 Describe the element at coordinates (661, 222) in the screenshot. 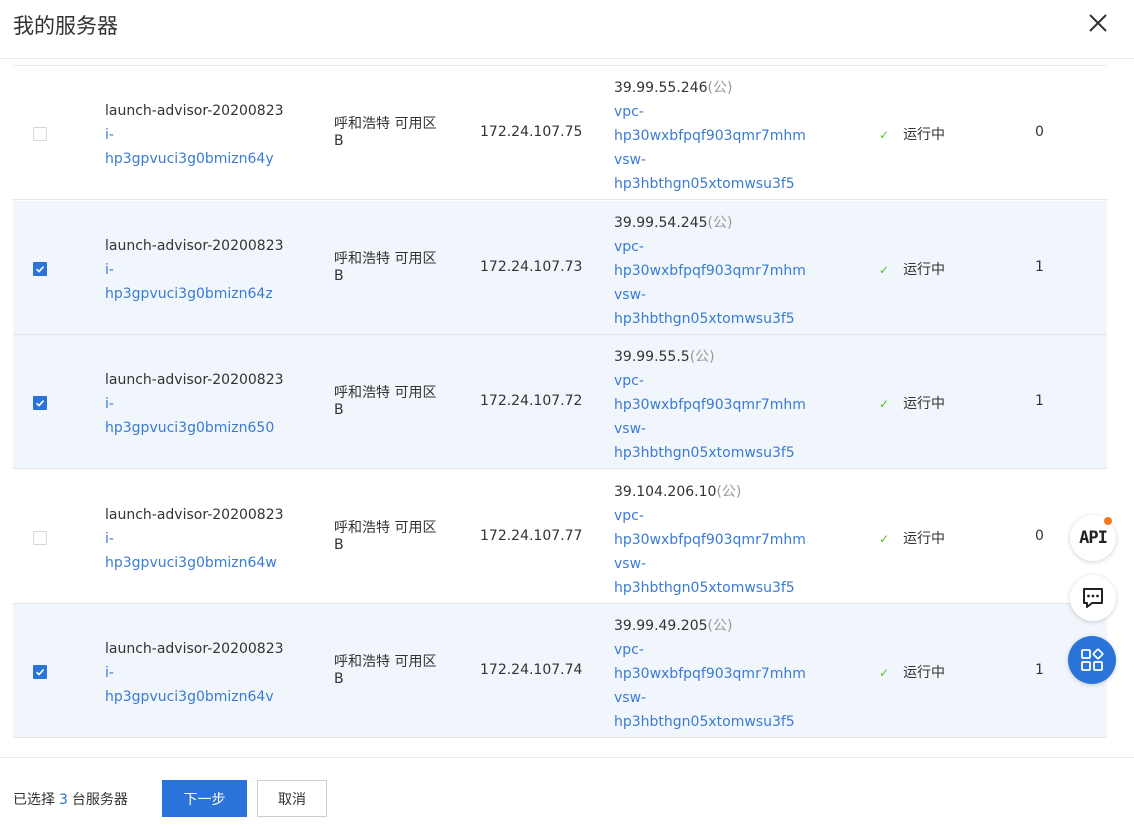

I see `public-ip-value: 39.99.54.245` at that location.